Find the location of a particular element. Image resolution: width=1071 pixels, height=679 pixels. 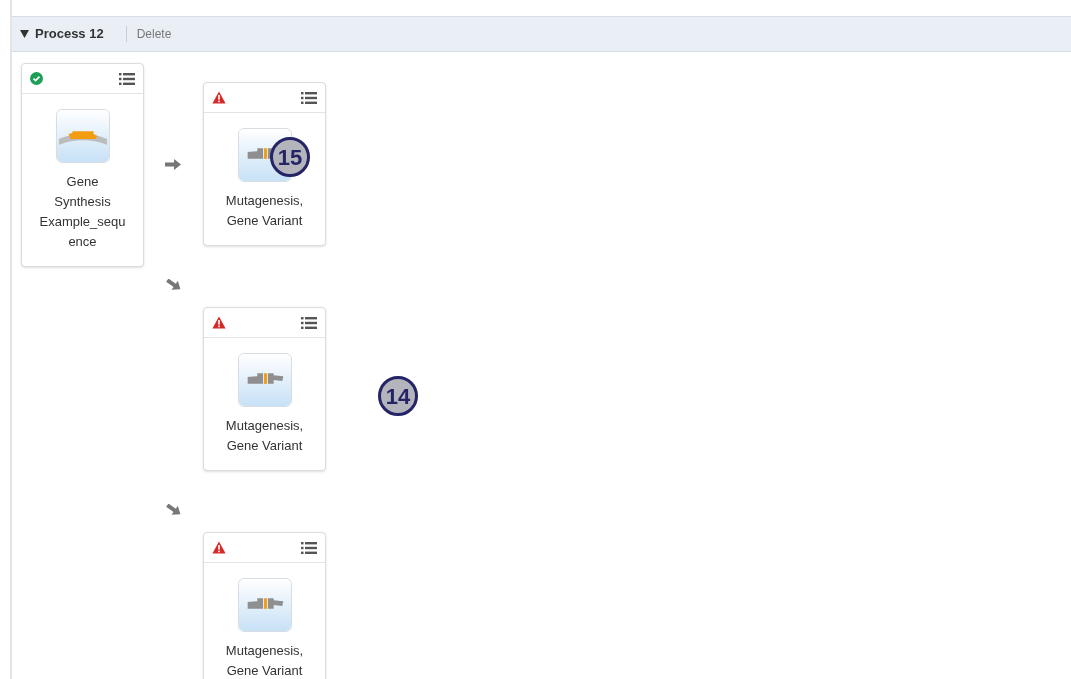

right-arrow-icon is located at coordinates (173, 164).